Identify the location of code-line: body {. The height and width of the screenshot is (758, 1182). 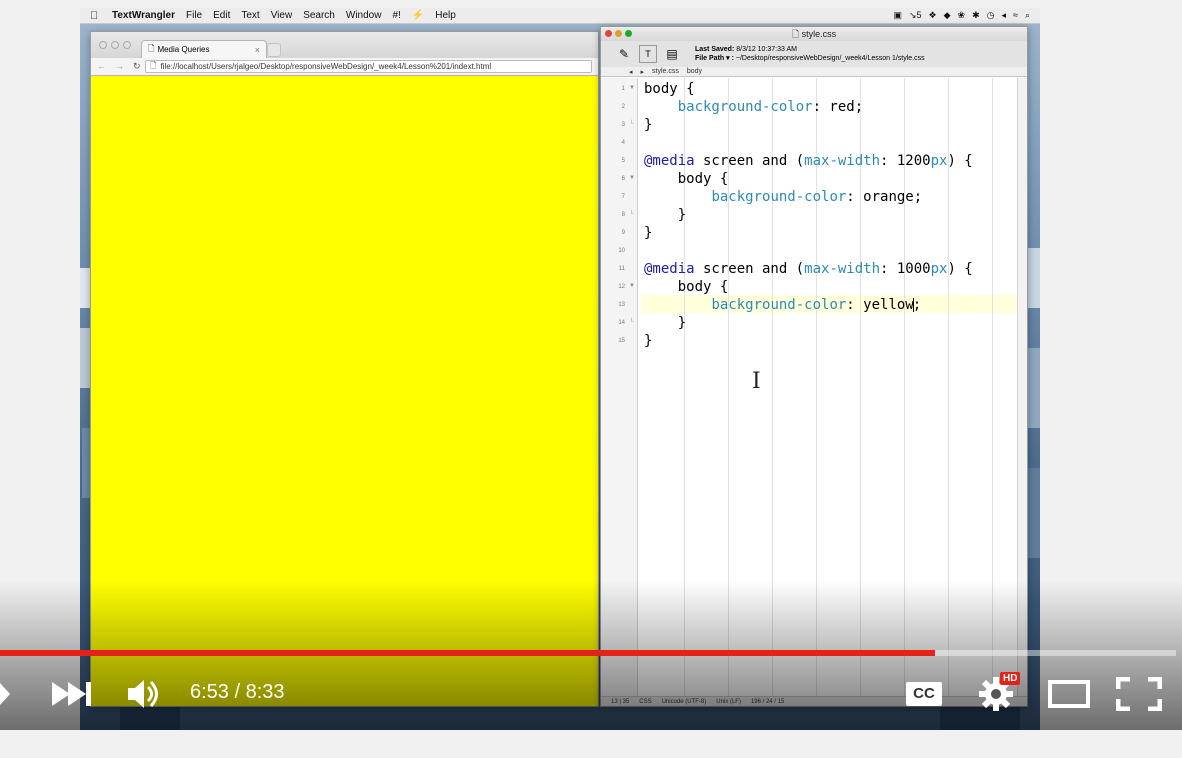
(686, 179).